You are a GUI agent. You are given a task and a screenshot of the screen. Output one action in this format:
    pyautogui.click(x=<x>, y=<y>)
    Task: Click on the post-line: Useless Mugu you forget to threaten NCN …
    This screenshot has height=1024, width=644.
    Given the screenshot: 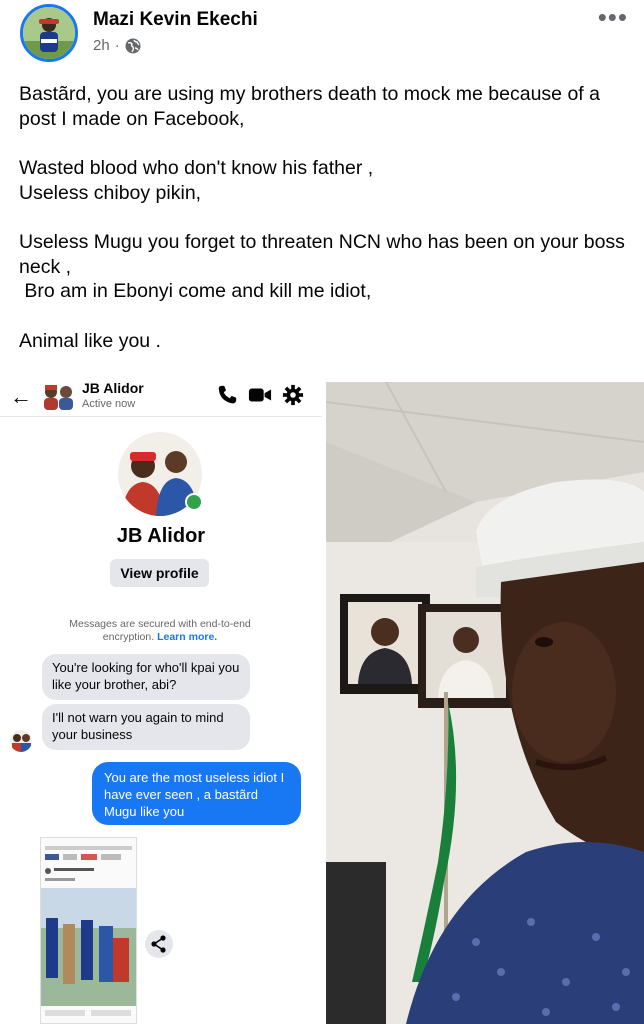 What is the action you would take?
    pyautogui.click(x=322, y=254)
    